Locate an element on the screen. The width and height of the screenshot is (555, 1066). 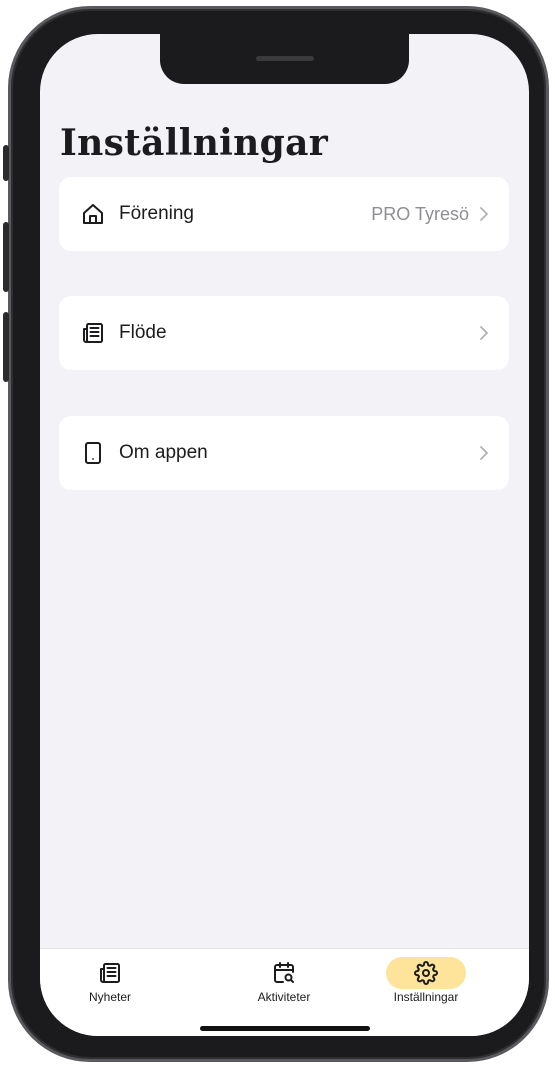
tab-label: Inställningar is located at coordinates (426, 997).